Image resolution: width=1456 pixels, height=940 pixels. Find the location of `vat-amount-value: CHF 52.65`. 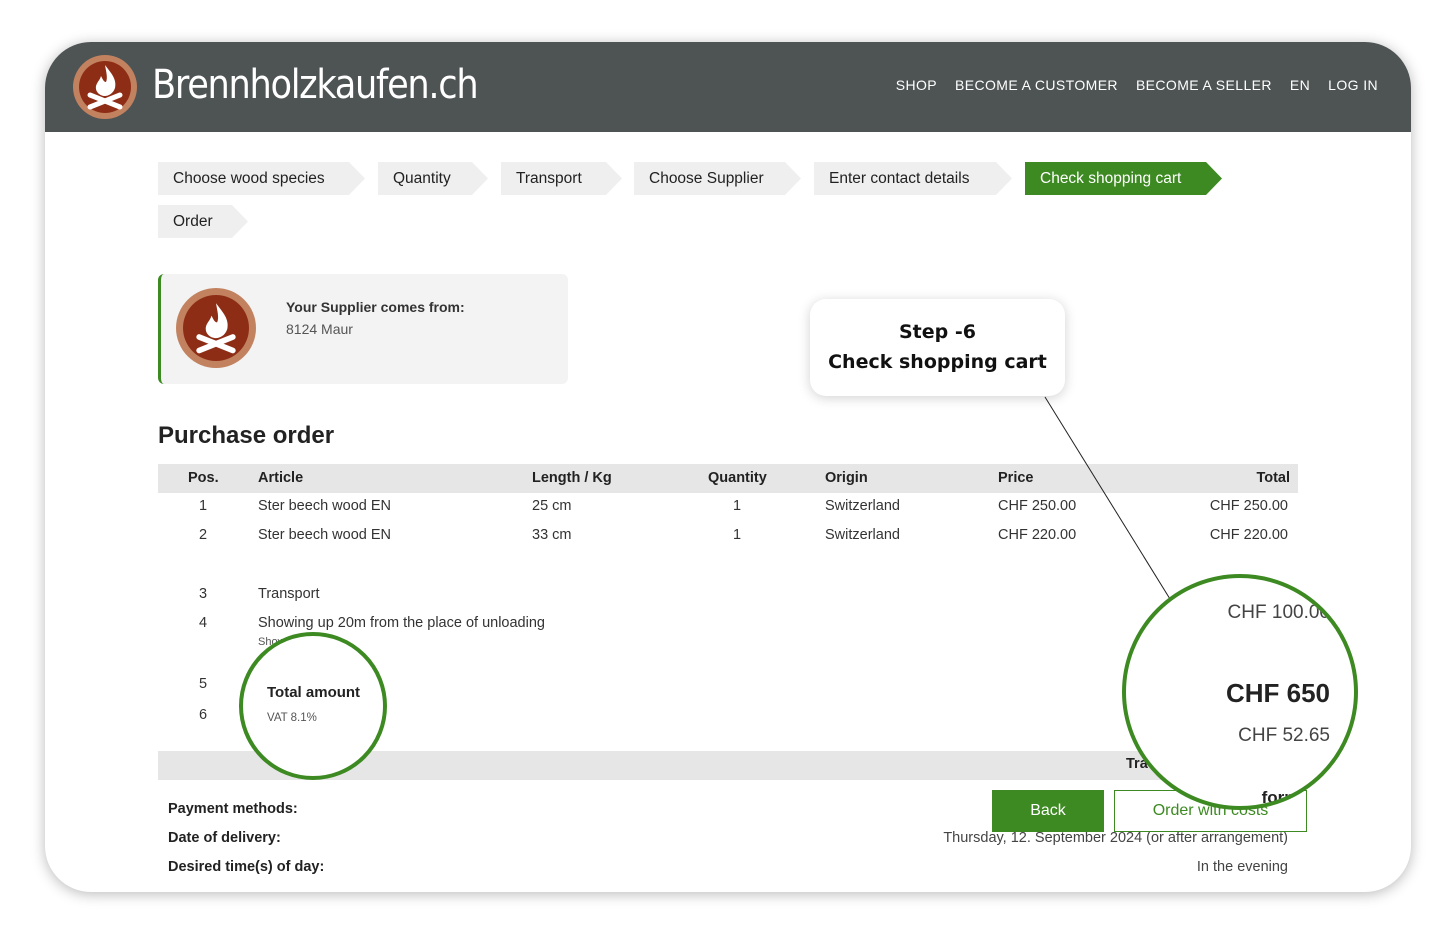

vat-amount-value: CHF 52.65 is located at coordinates (1284, 735).